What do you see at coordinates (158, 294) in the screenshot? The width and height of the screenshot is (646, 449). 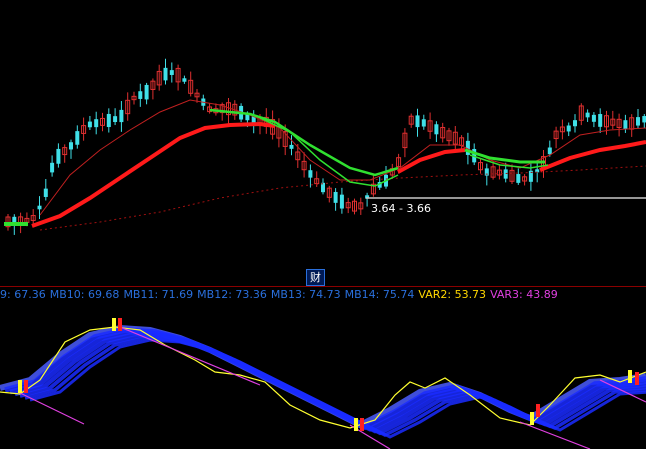 I see `legend-item: MB11: 71.69` at bounding box center [158, 294].